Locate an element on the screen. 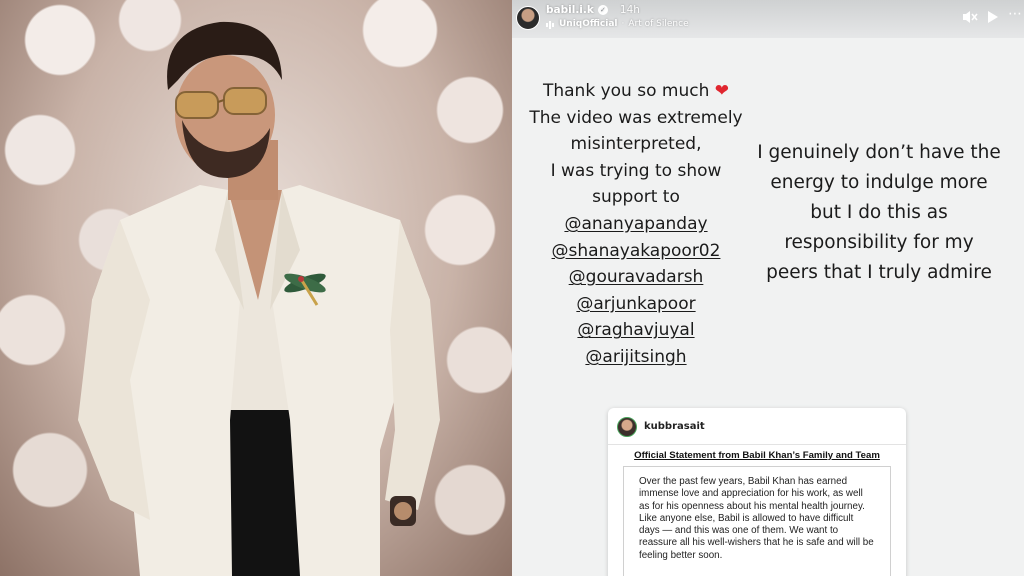 The width and height of the screenshot is (1024, 576). story-timestamp: 14h is located at coordinates (629, 10).